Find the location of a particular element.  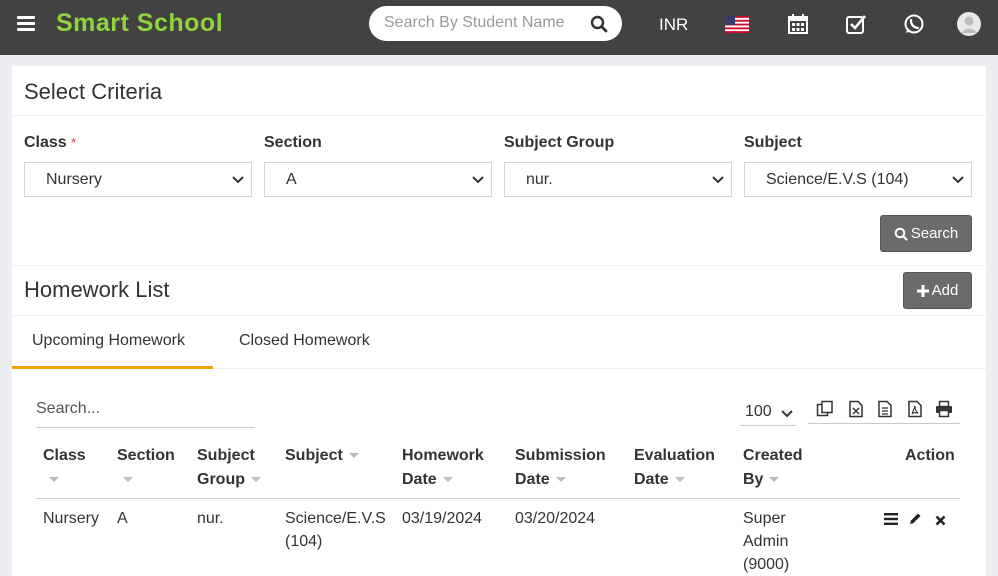

print-icon is located at coordinates (944, 411).